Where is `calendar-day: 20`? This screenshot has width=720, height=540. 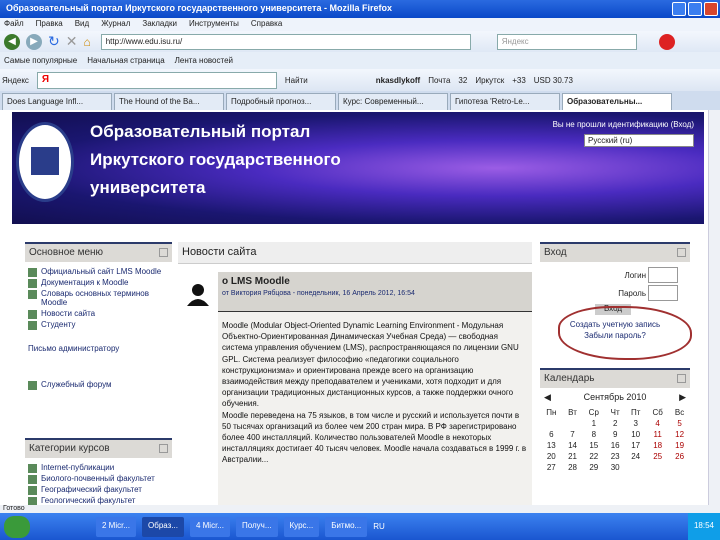
calendar-day: 20 is located at coordinates (551, 456).